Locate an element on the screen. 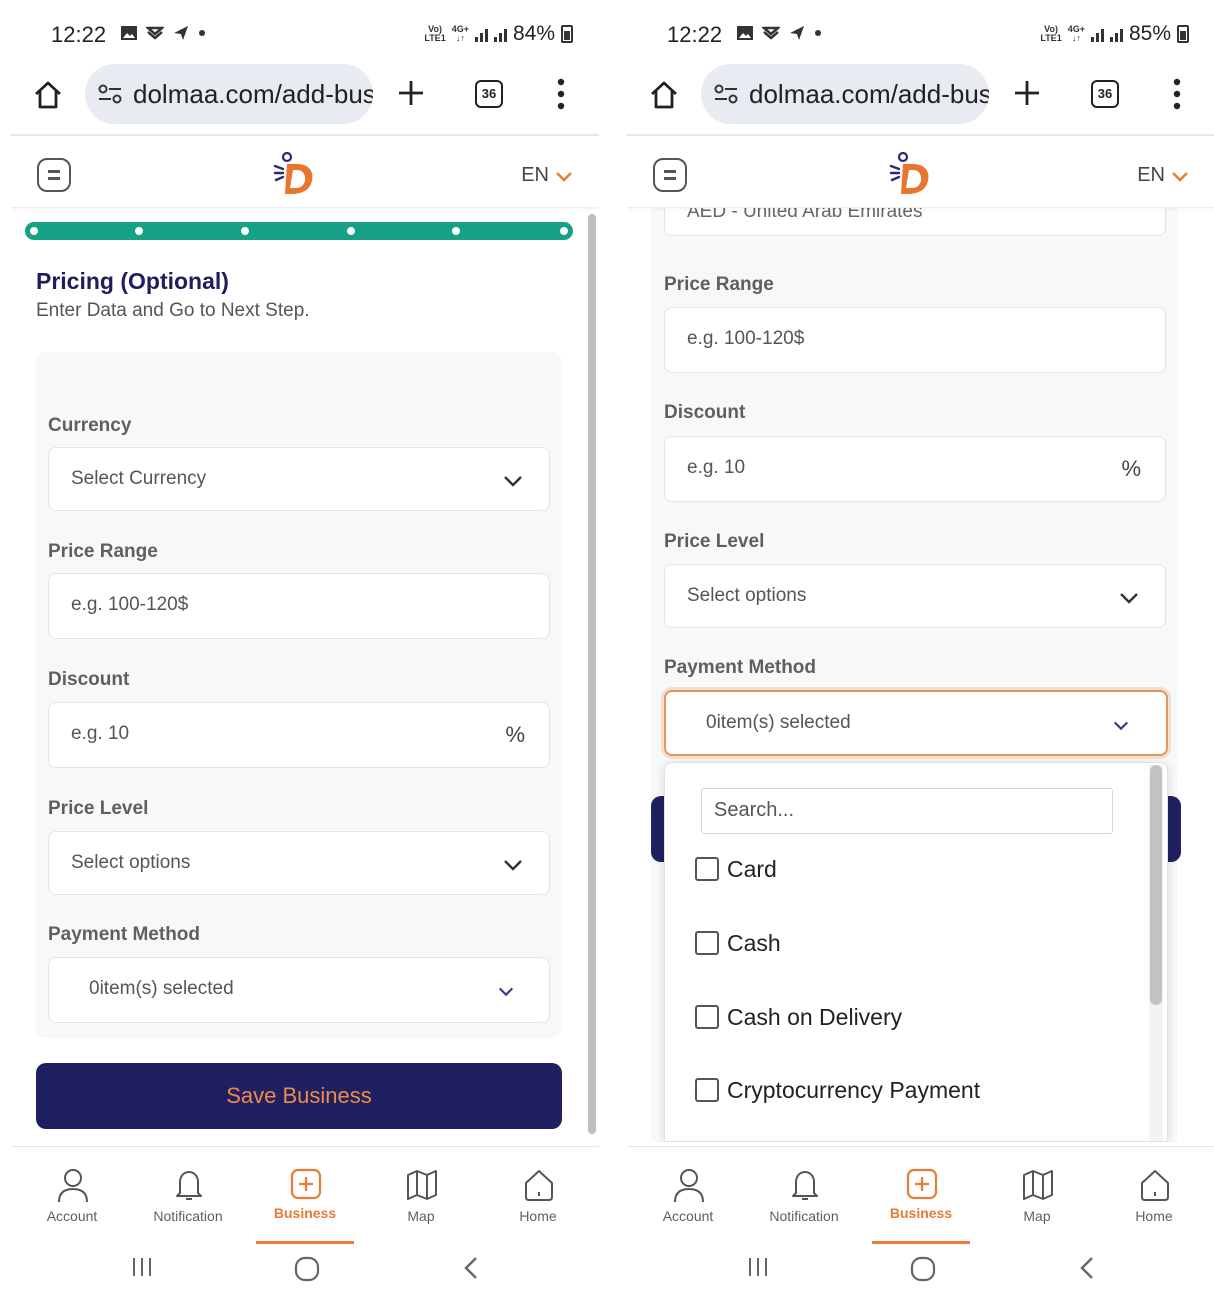  nav-label: Notification is located at coordinates (804, 1216).